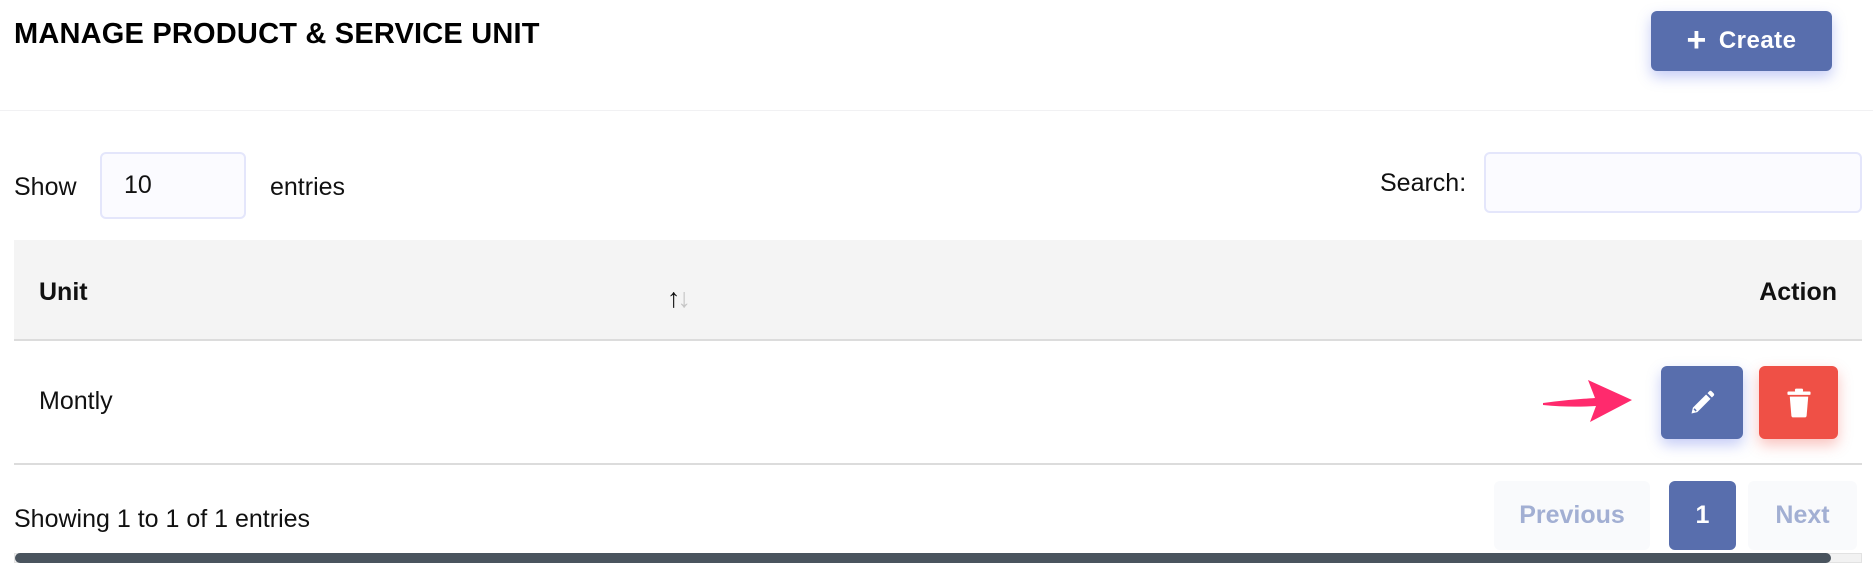  Describe the element at coordinates (1696, 39) in the screenshot. I see `plus-icon: +` at that location.